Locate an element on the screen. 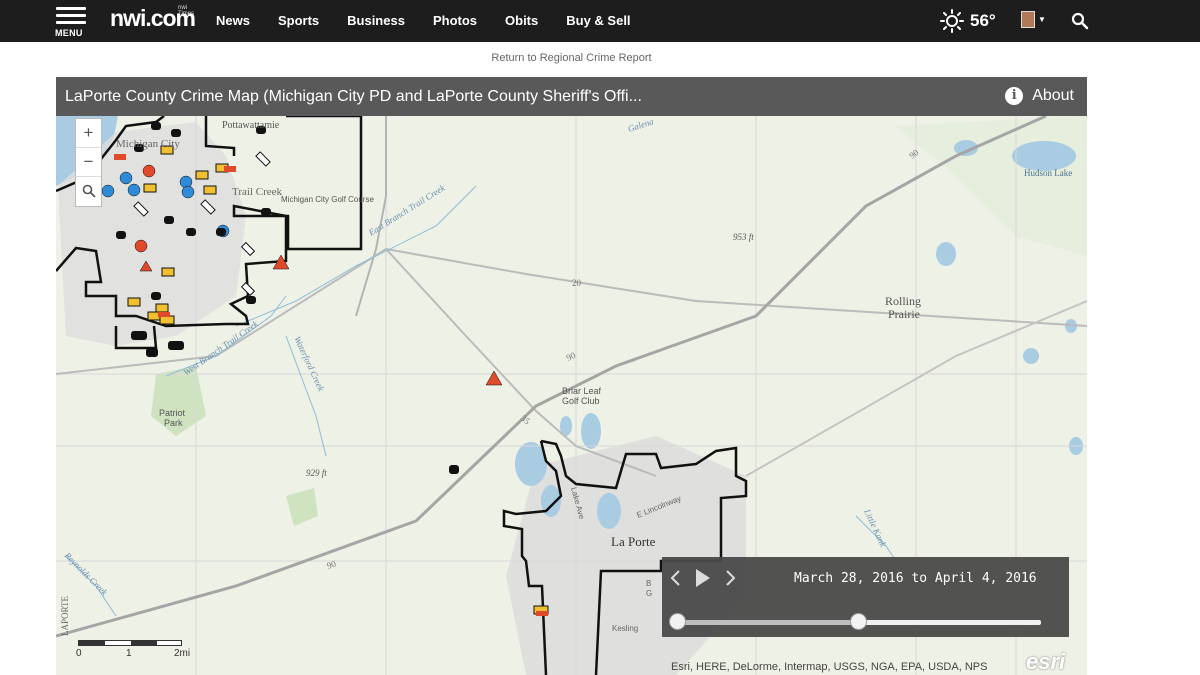 The image size is (1200, 675). scale-bar: 0 1 2mi is located at coordinates (133, 649).